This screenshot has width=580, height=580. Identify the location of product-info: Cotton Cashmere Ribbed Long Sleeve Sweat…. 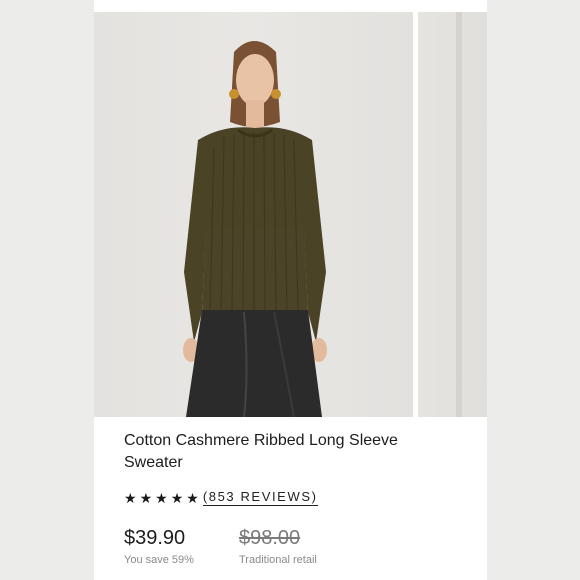
(294, 498).